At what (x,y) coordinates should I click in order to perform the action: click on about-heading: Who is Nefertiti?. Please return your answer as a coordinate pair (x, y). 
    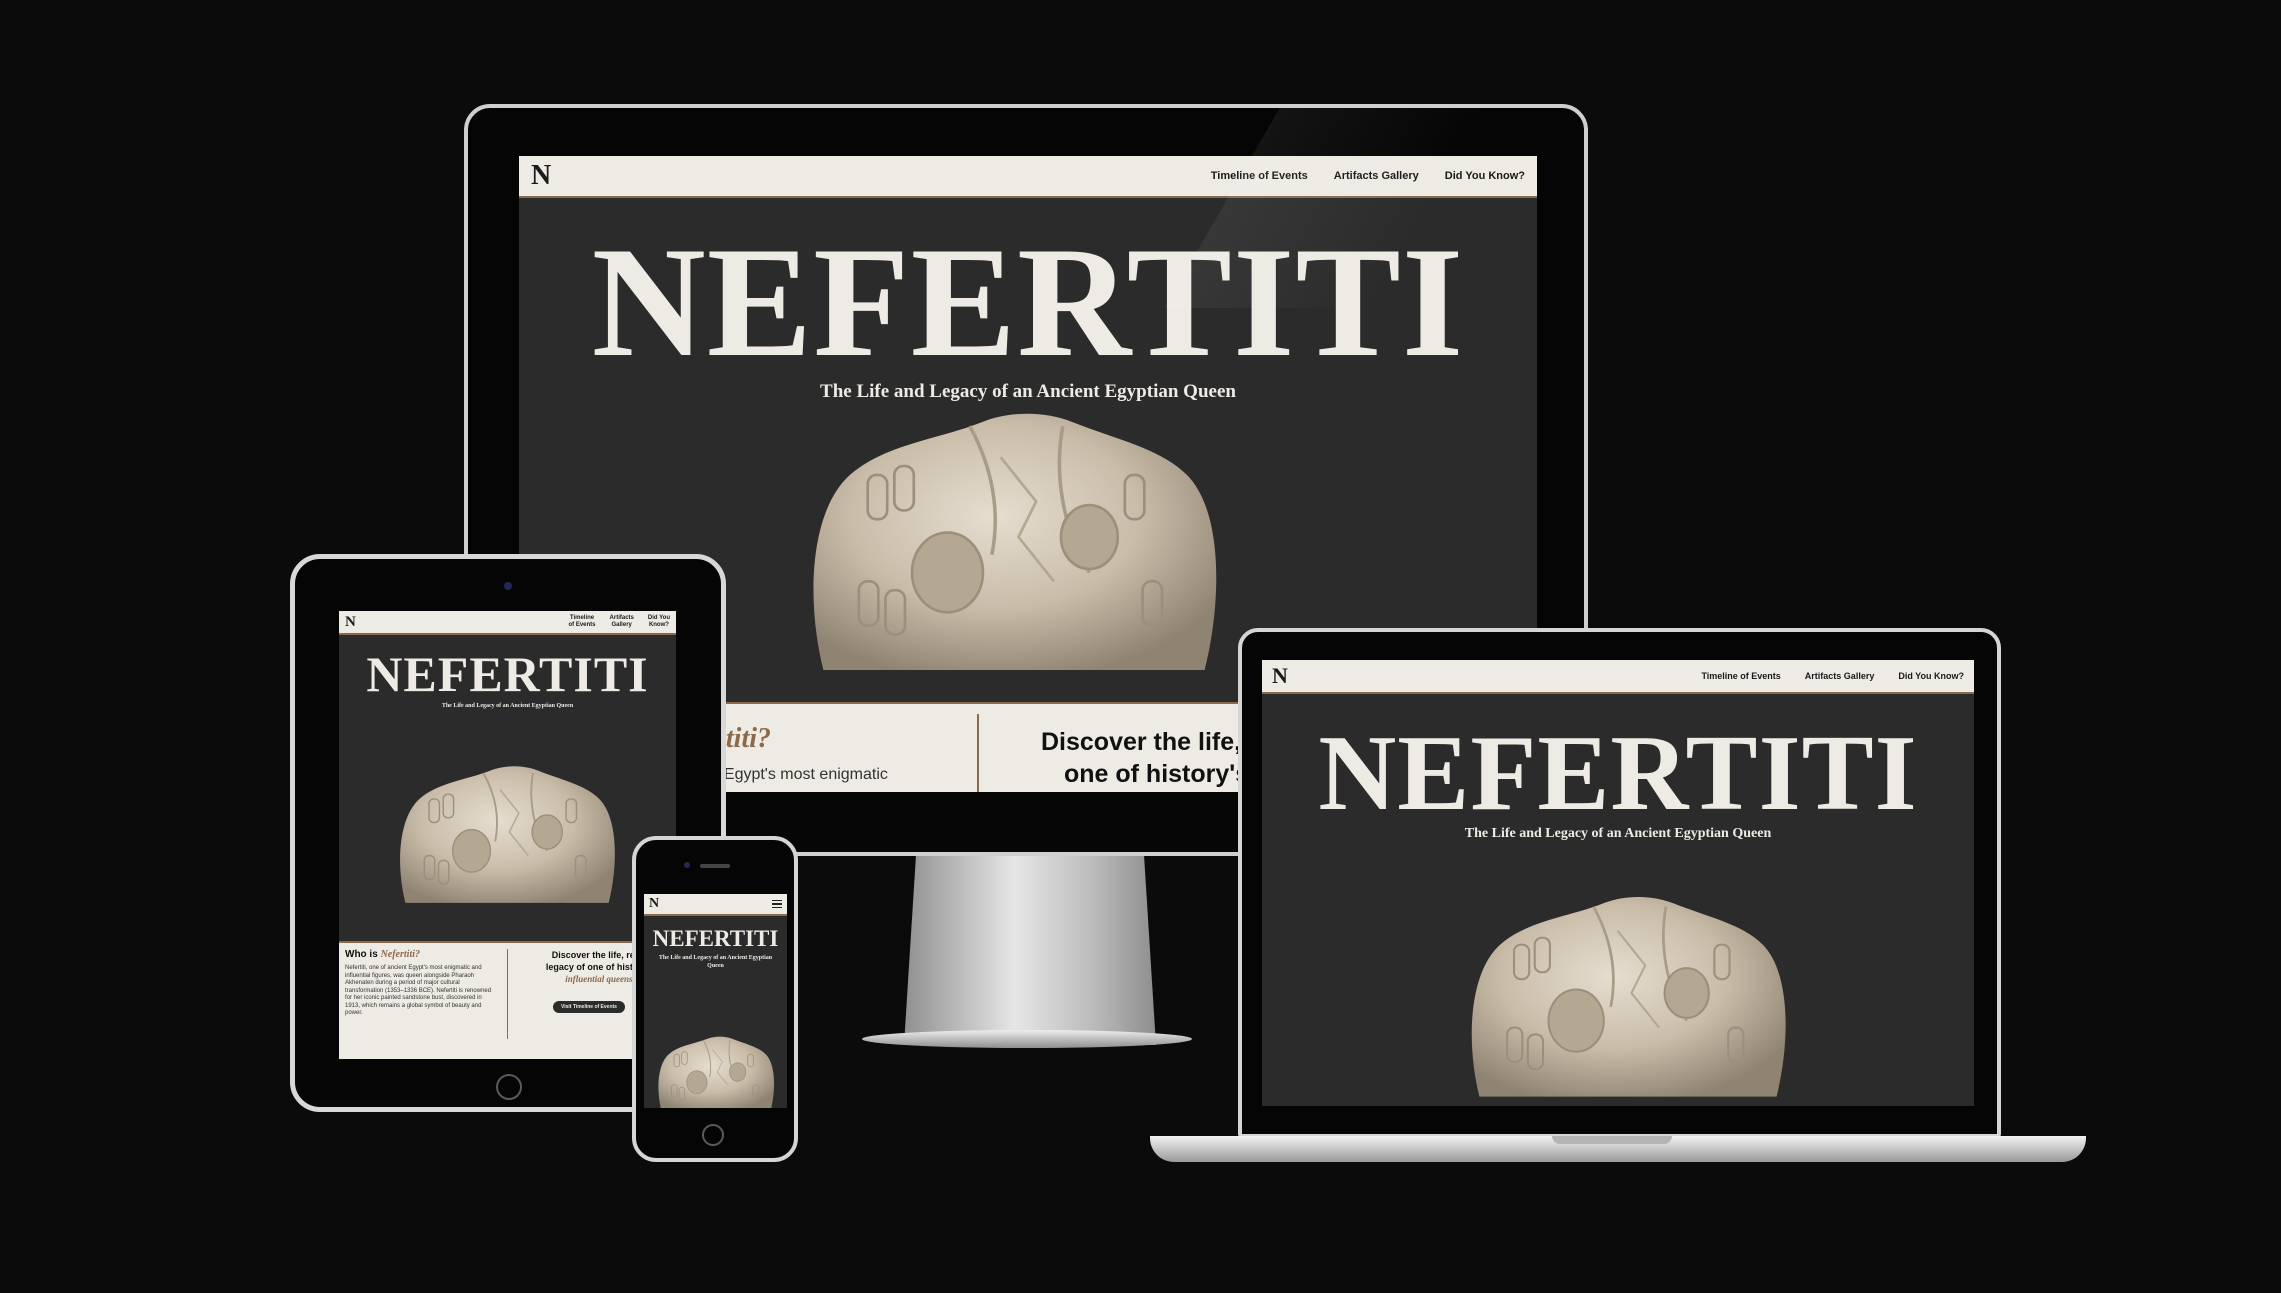
    Looking at the image, I should click on (382, 954).